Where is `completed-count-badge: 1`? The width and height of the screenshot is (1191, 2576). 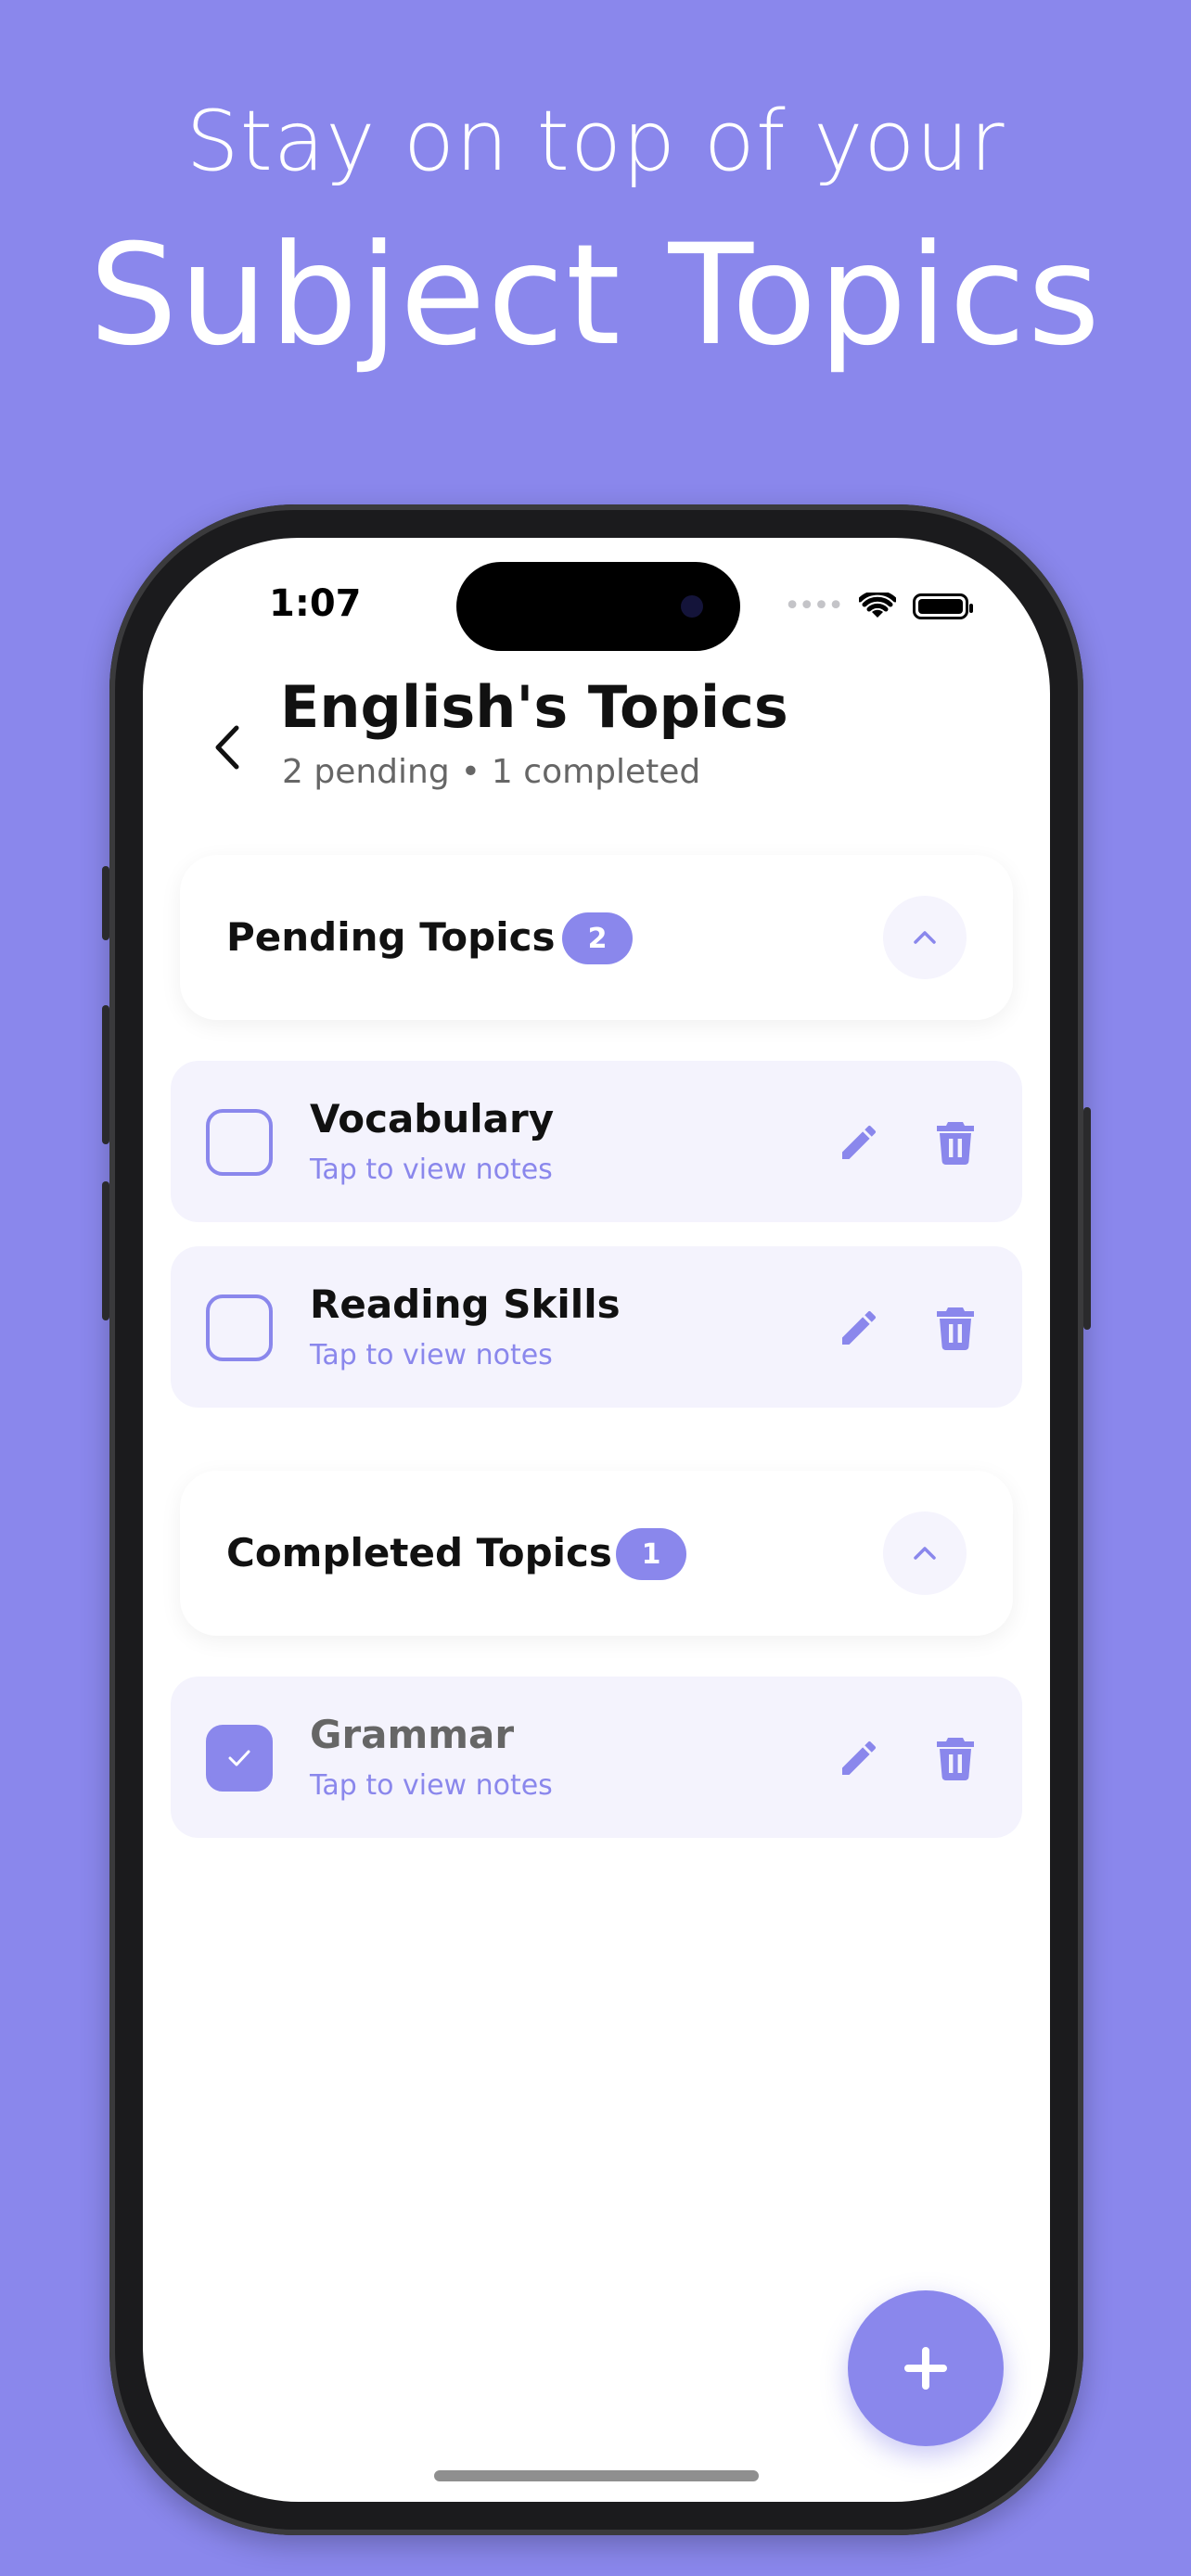 completed-count-badge: 1 is located at coordinates (651, 1554).